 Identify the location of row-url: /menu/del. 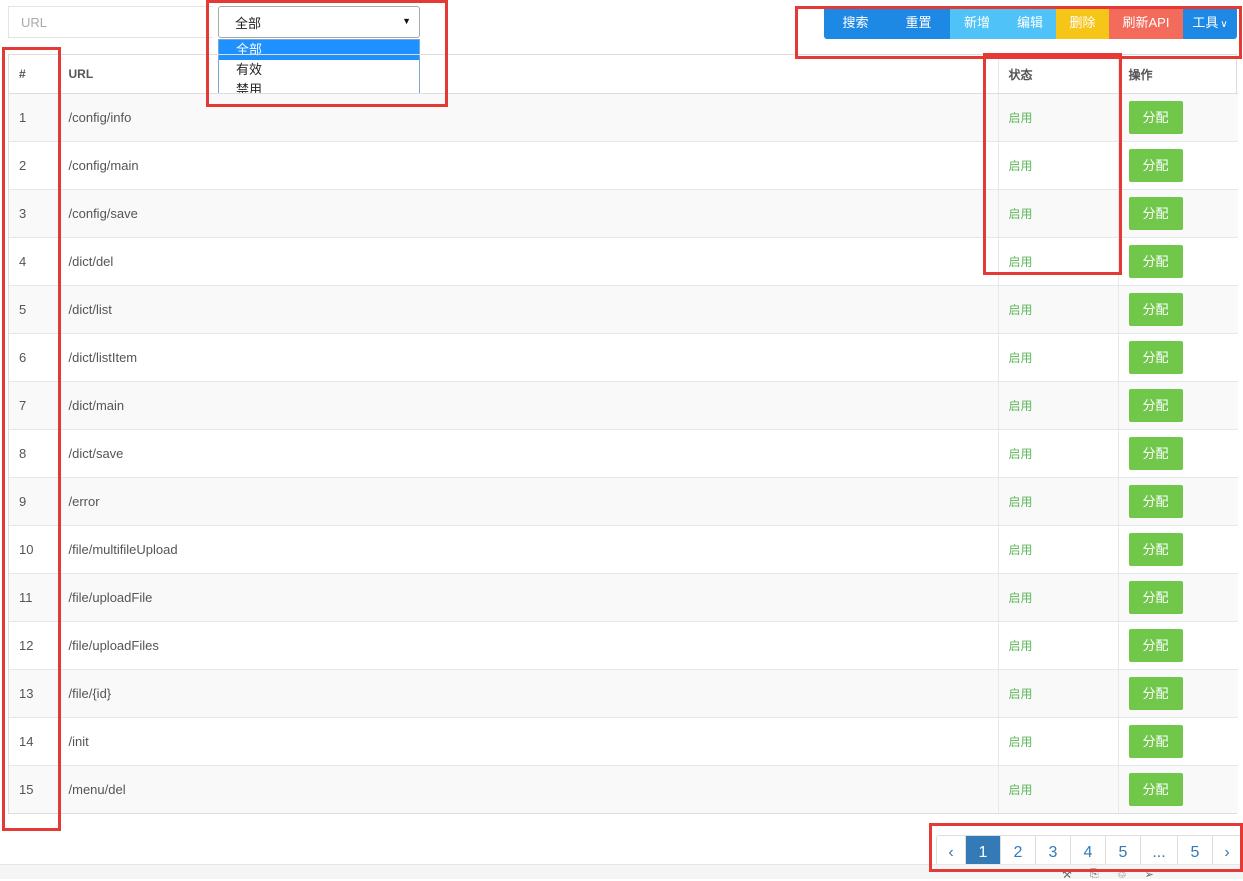
(528, 789).